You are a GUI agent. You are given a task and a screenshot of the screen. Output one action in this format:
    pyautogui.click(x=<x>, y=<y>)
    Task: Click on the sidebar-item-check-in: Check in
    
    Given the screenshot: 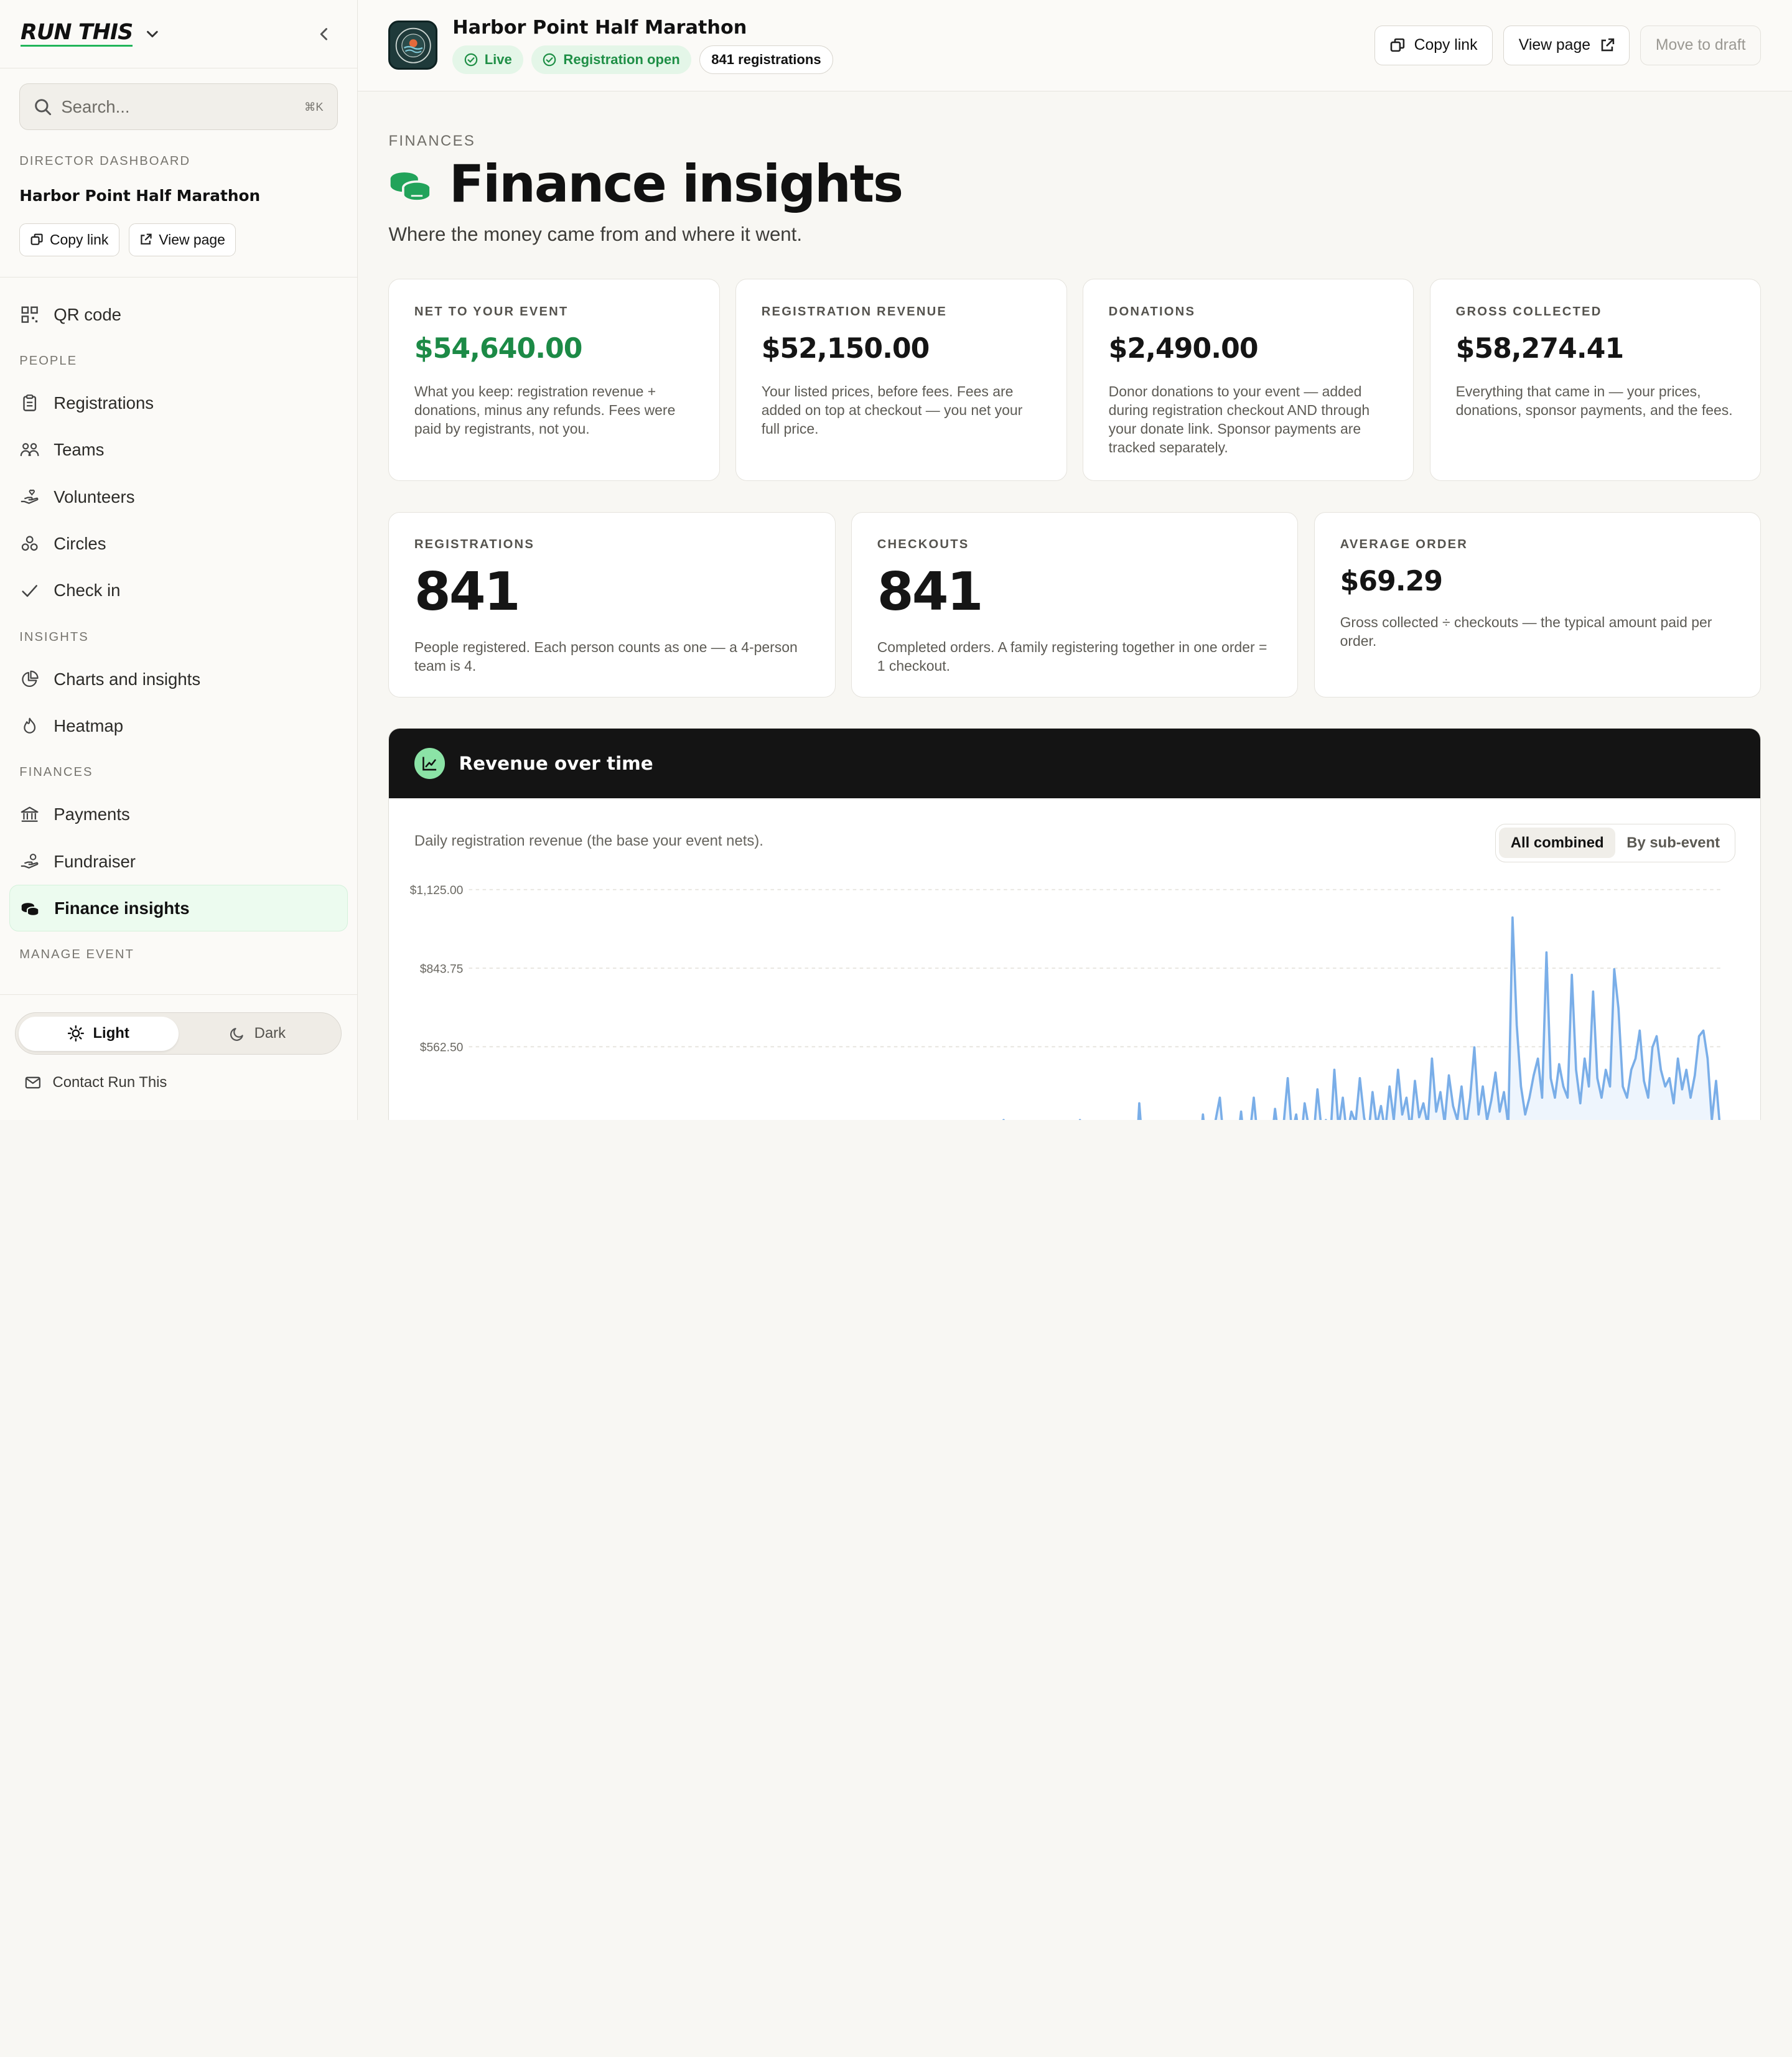 What is the action you would take?
    pyautogui.click(x=174, y=590)
    